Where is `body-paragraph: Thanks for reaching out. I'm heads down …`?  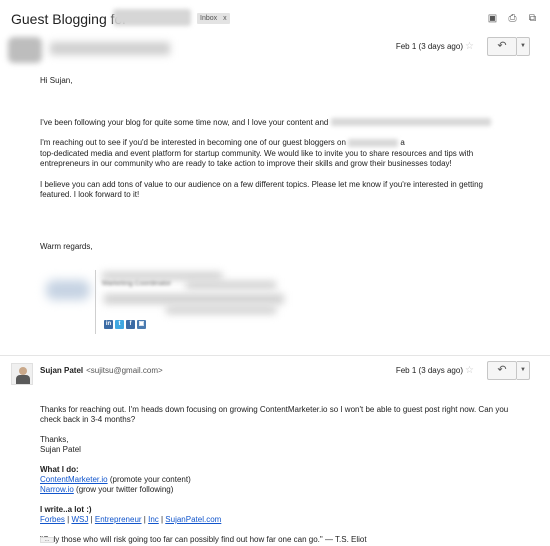 body-paragraph: Thanks for reaching out. I'm heads down … is located at coordinates (274, 414).